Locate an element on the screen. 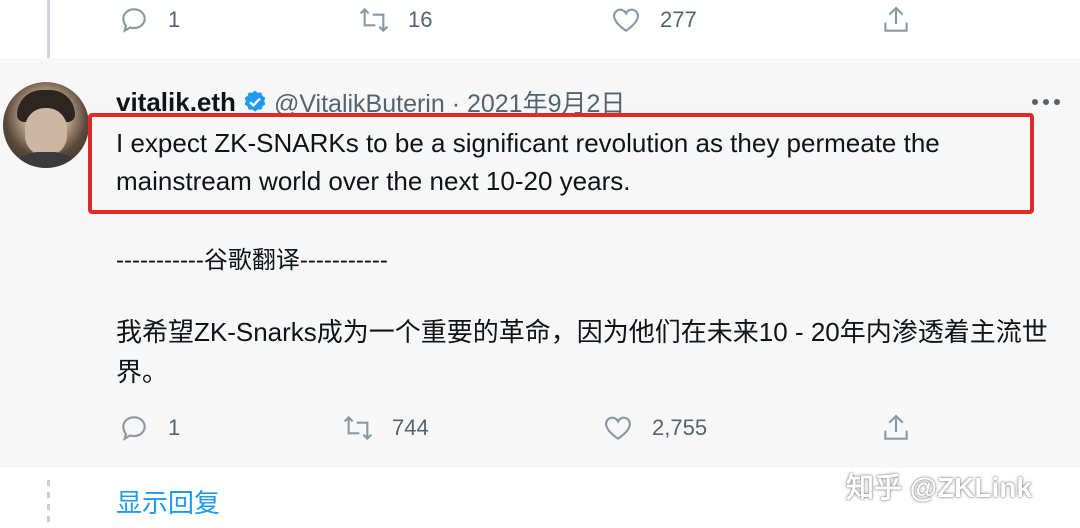 The width and height of the screenshot is (1080, 528). watermark: 知乎 @ZKLink is located at coordinates (939, 487).